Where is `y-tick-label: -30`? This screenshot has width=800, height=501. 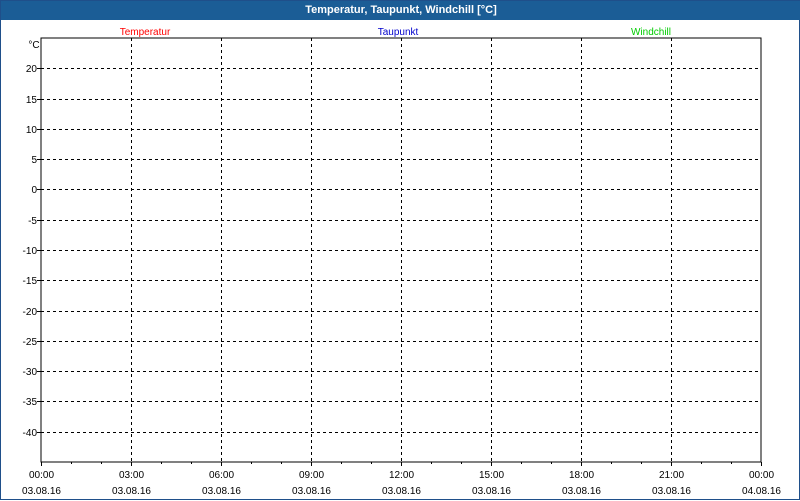 y-tick-label: -30 is located at coordinates (30, 372).